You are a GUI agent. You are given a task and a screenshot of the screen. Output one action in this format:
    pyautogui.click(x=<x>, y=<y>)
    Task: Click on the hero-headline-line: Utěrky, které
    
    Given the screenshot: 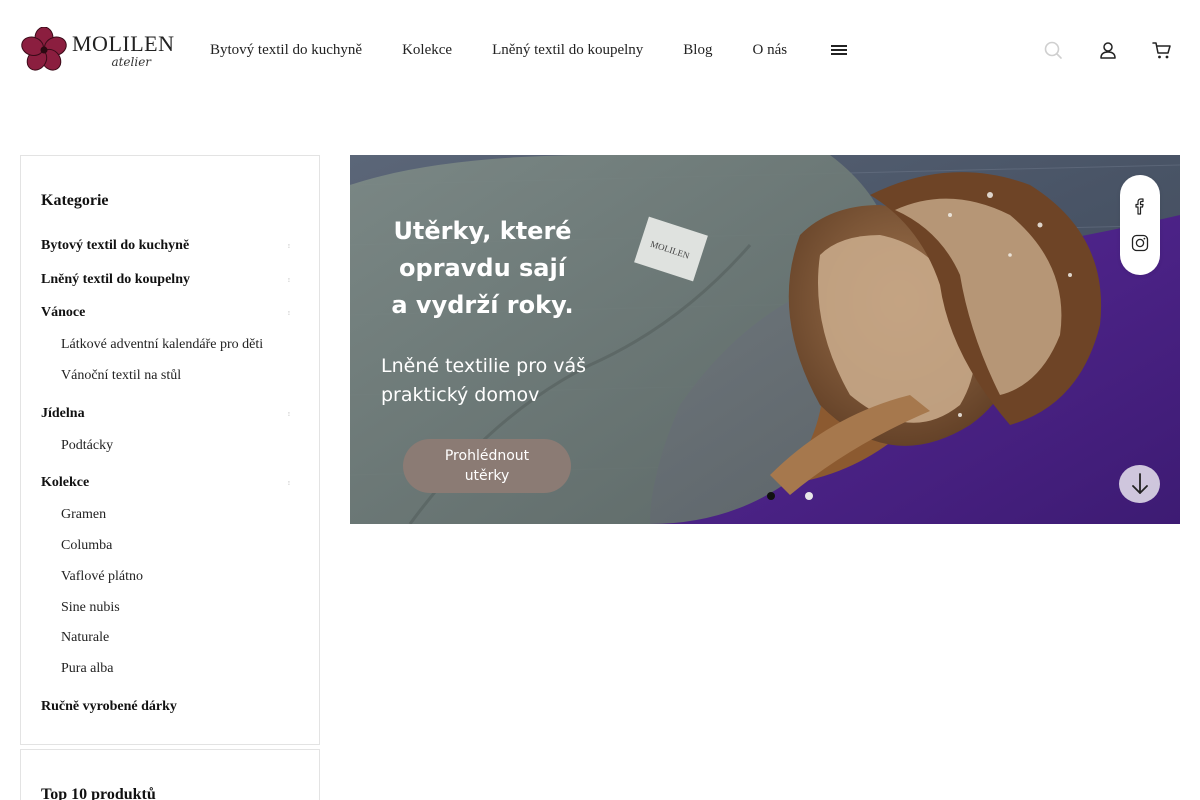 What is the action you would take?
    pyautogui.click(x=482, y=231)
    